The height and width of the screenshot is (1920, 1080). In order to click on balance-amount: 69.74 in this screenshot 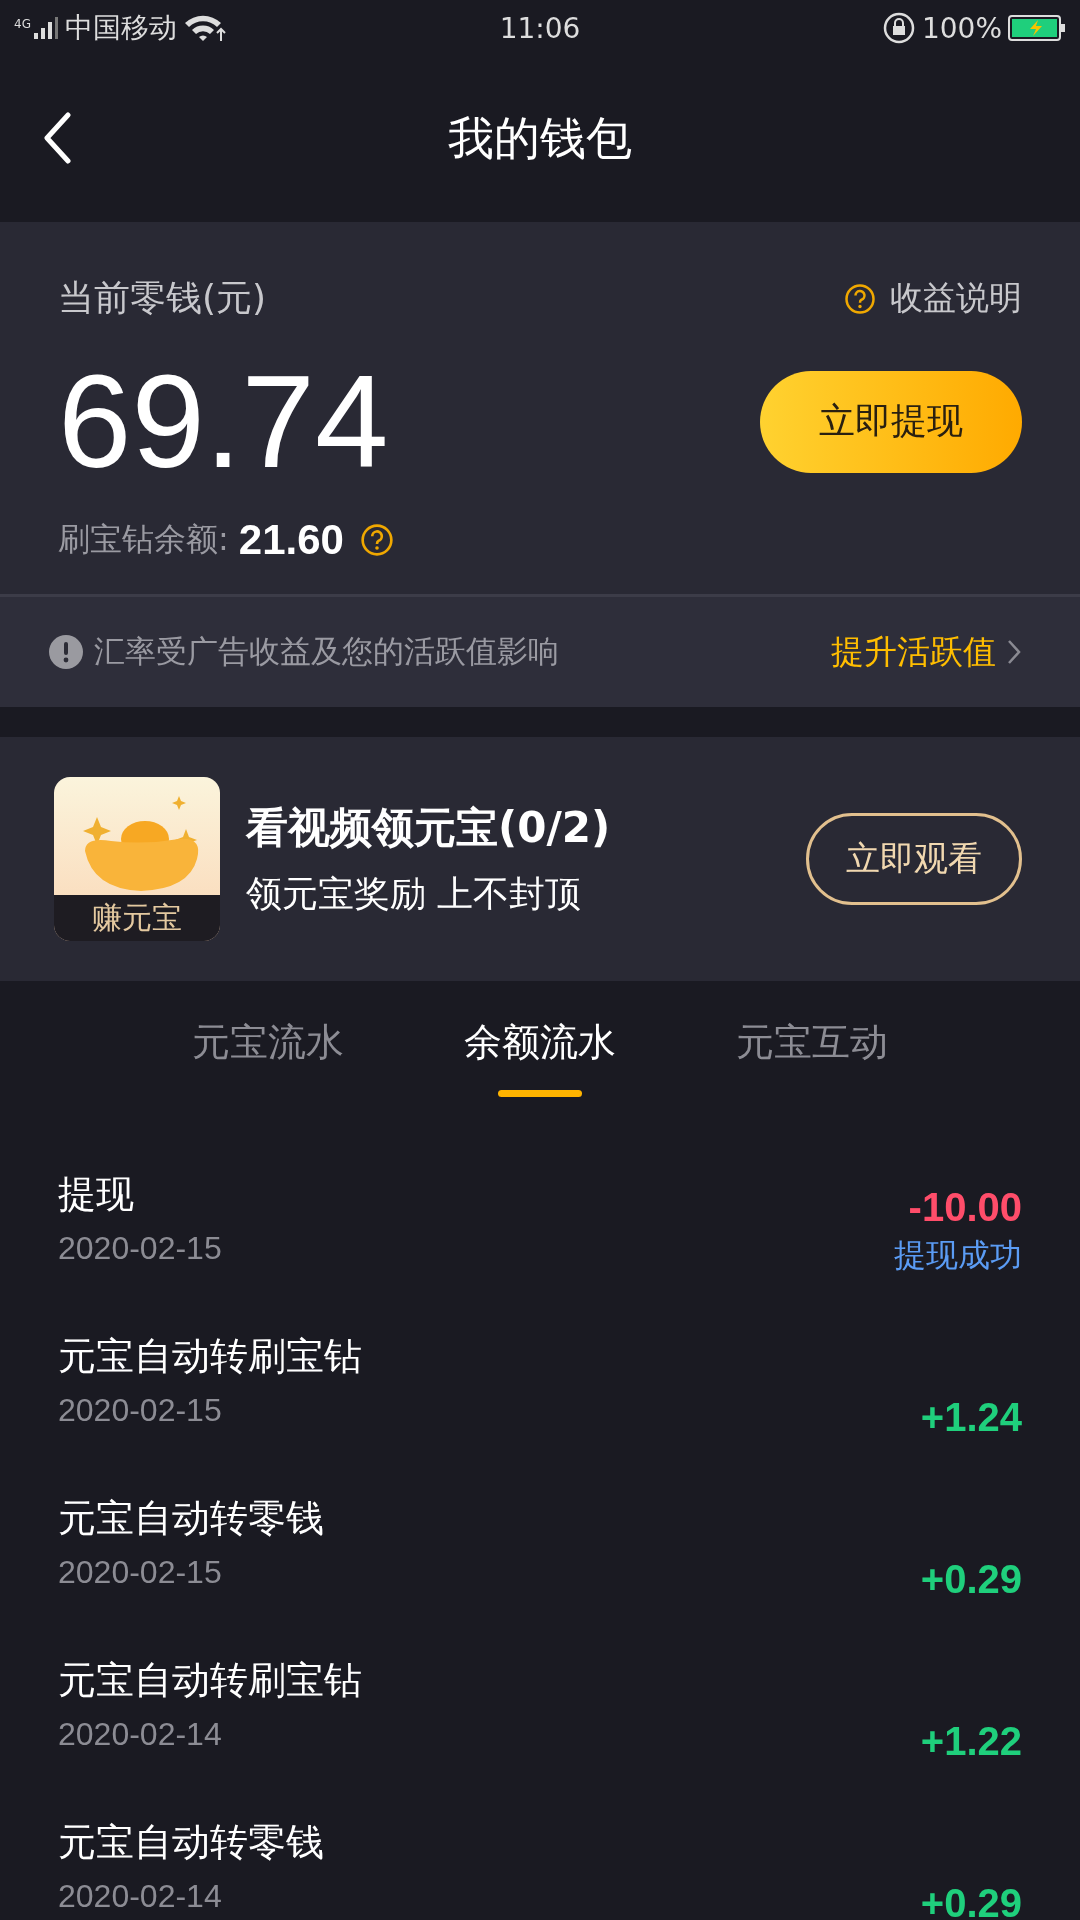, I will do `click(223, 422)`.